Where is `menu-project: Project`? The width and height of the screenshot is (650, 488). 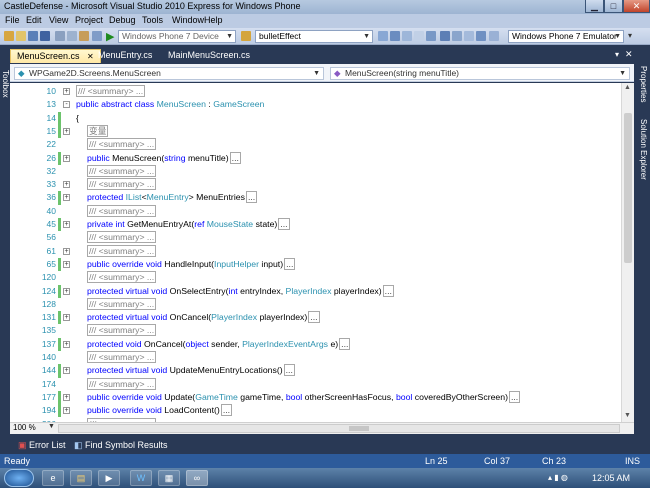
menu-project: Project is located at coordinates (89, 20).